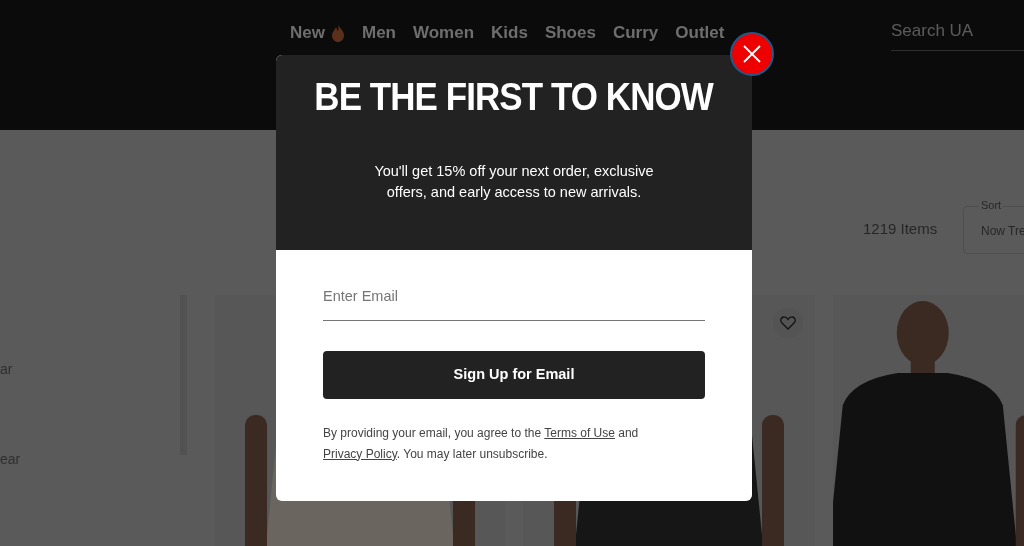 The image size is (1024, 546). I want to click on modal-message: You'll get 15% off your next order, exclusive offers, and early access to new arrivals., so click(514, 181).